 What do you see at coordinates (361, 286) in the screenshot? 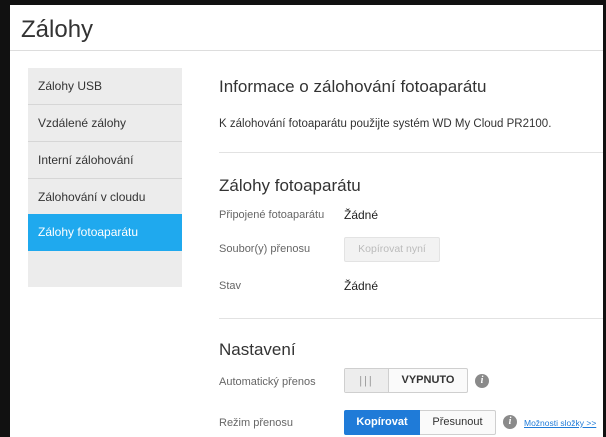
I see `status-value: Žádné` at bounding box center [361, 286].